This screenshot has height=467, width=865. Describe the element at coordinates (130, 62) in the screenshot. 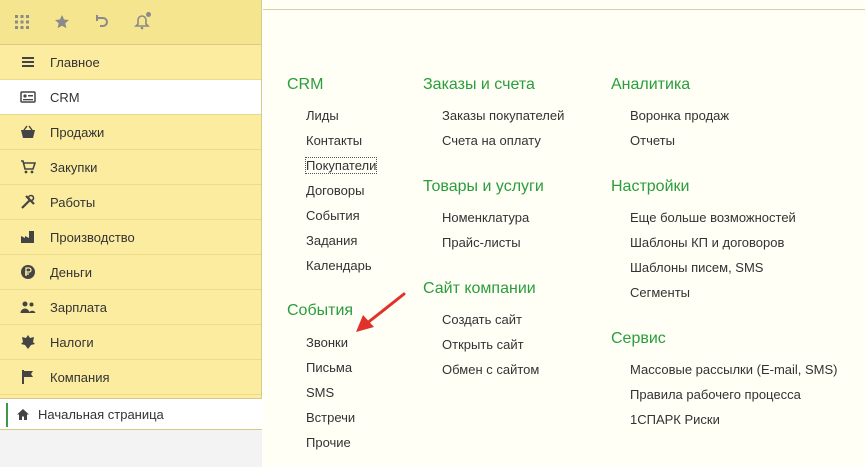

I see `sidebar-item-main: Главное` at that location.